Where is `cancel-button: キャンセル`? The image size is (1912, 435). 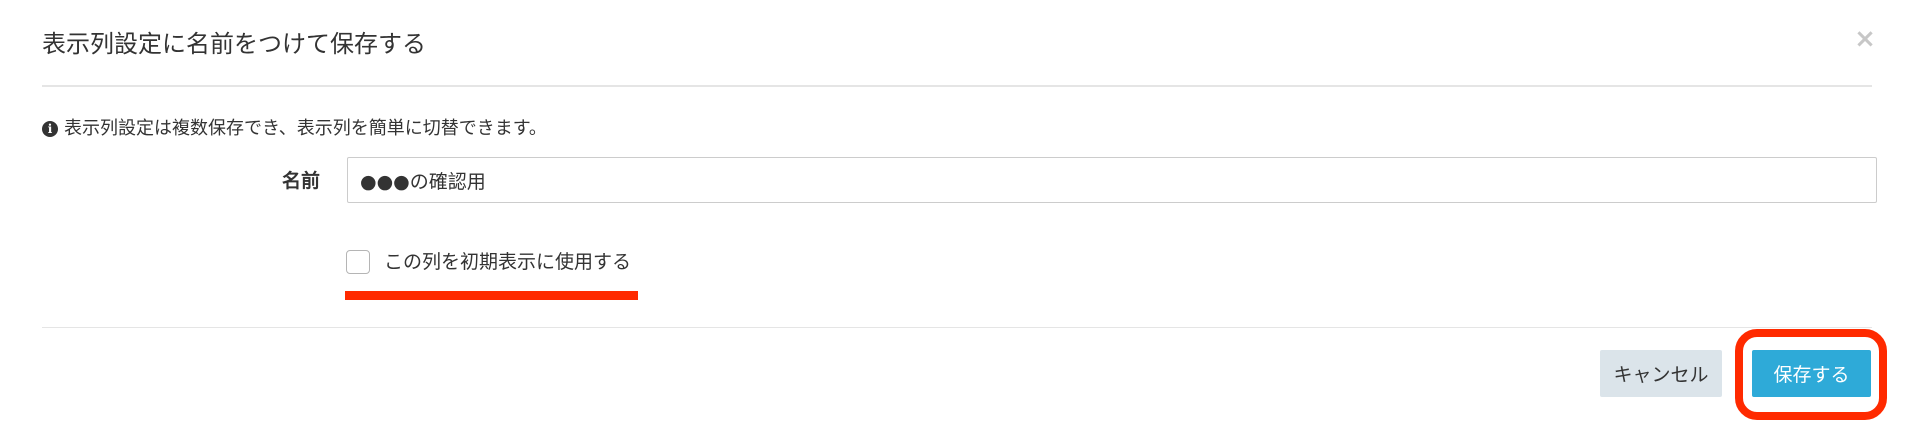
cancel-button: キャンセル is located at coordinates (1661, 373).